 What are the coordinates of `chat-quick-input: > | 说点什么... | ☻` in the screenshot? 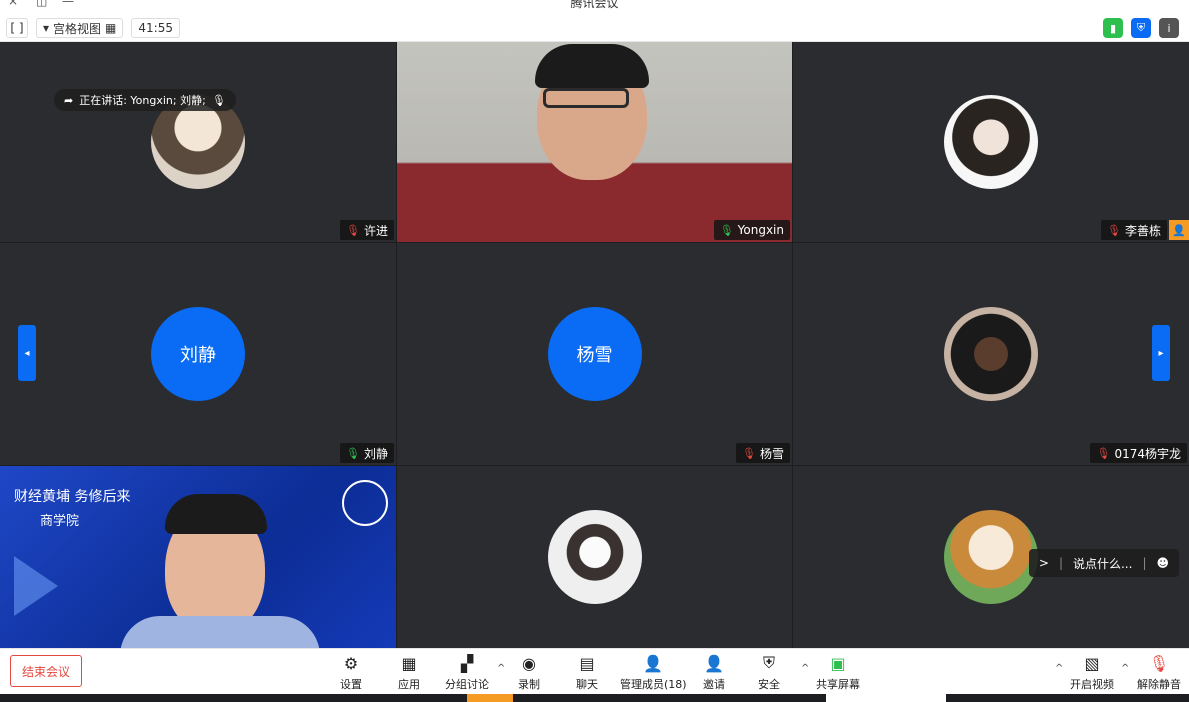 It's located at (1103, 563).